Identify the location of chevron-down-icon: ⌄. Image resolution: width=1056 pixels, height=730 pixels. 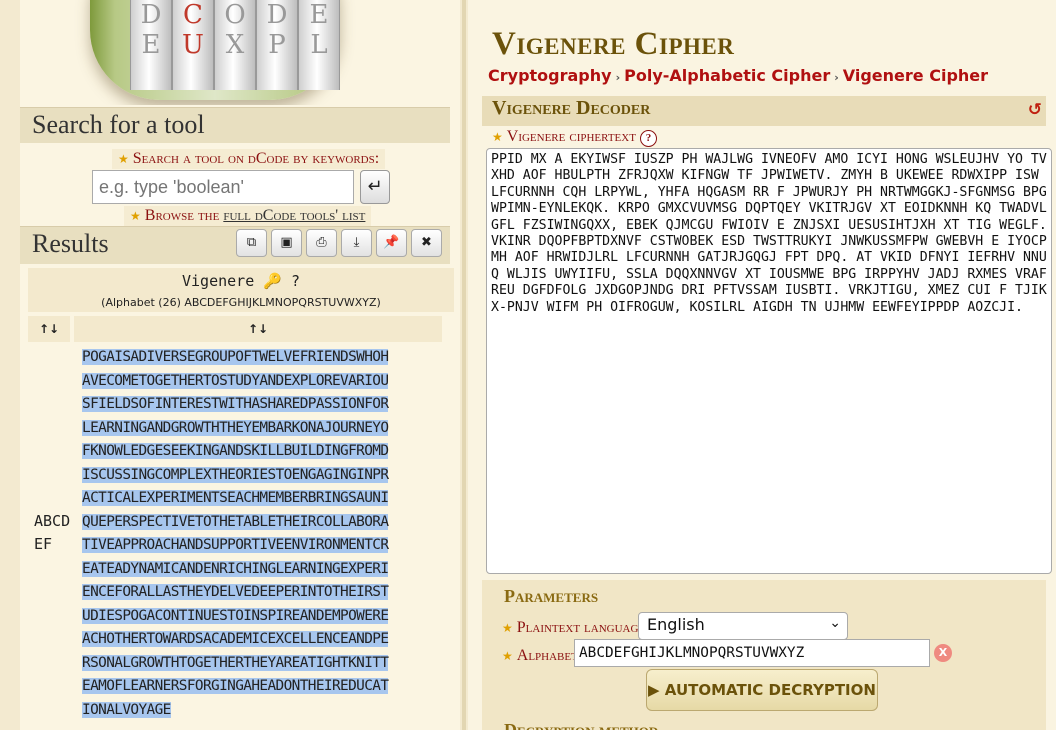
(835, 623).